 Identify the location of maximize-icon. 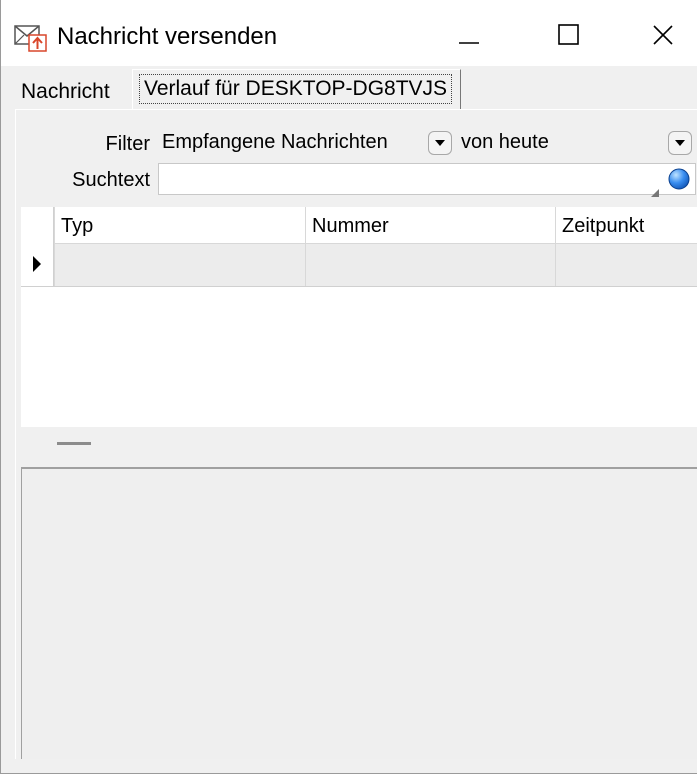
(568, 34).